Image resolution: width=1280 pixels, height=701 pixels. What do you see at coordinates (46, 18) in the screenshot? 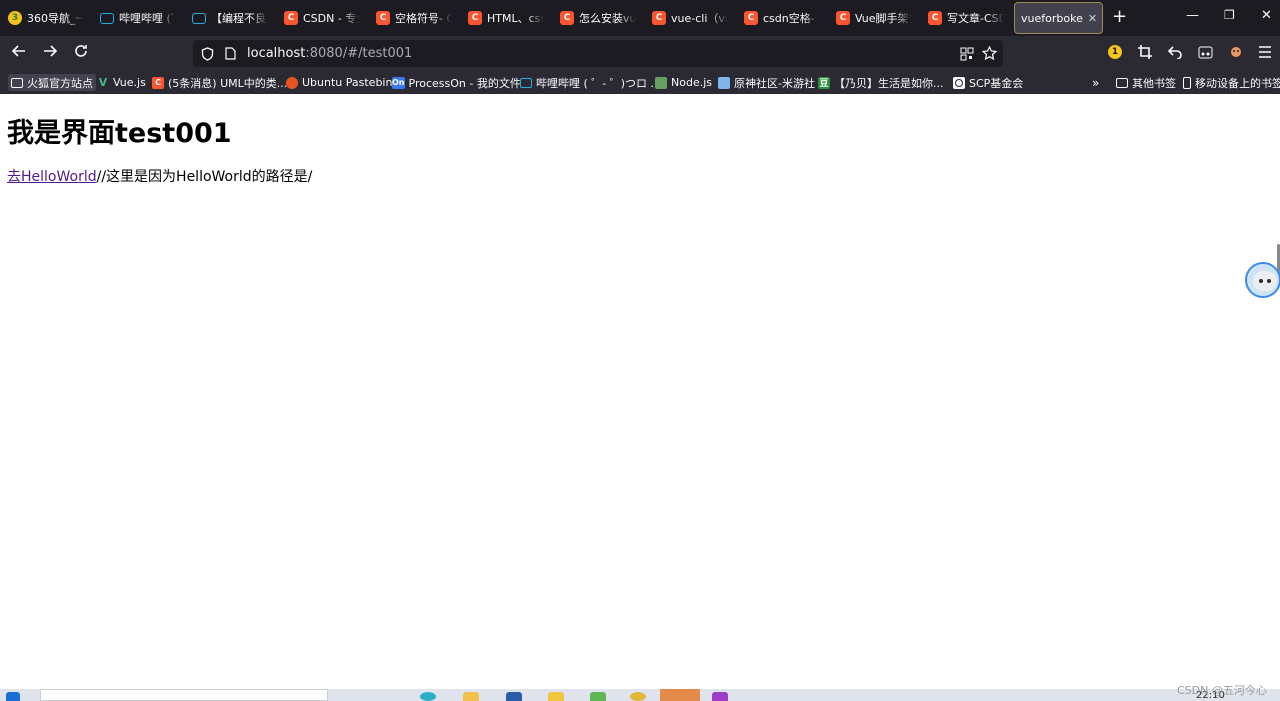
I see `tab-360: 3 360导航_一` at bounding box center [46, 18].